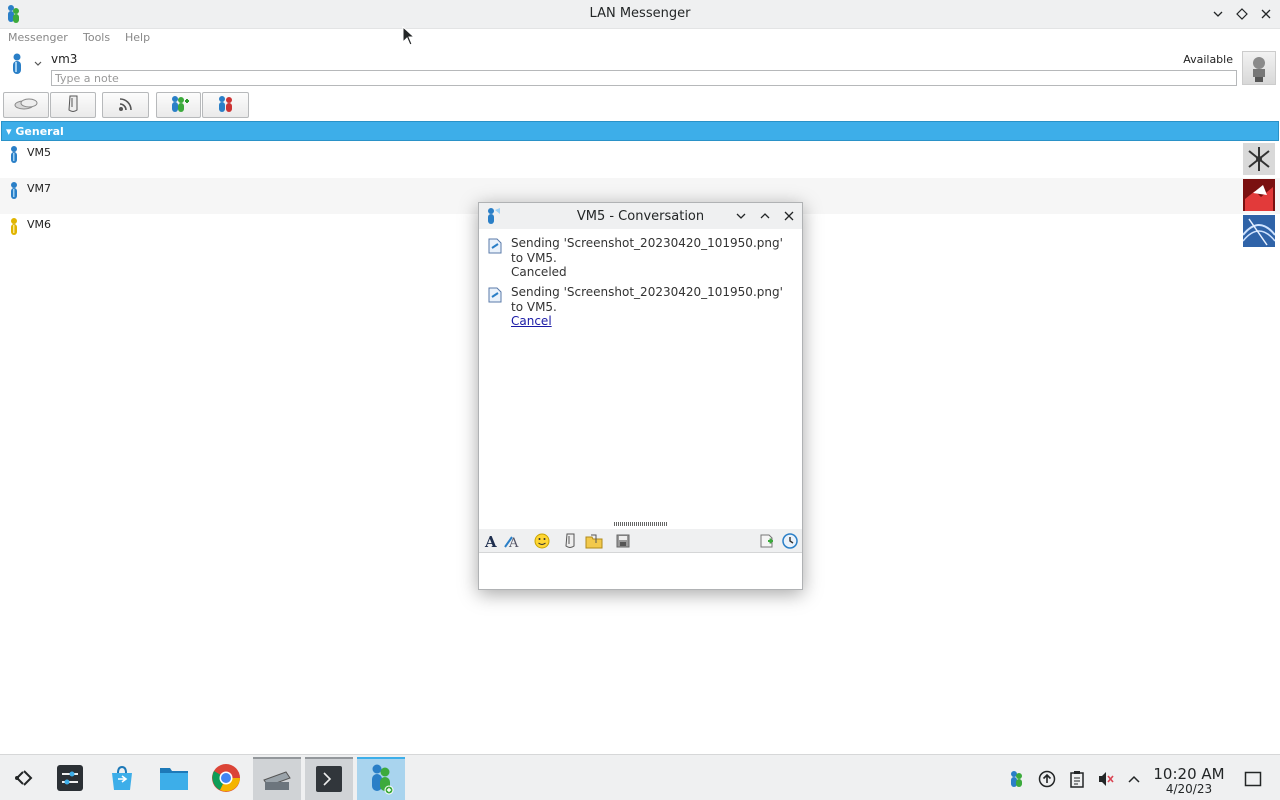  I want to click on close-button, so click(1266, 14).